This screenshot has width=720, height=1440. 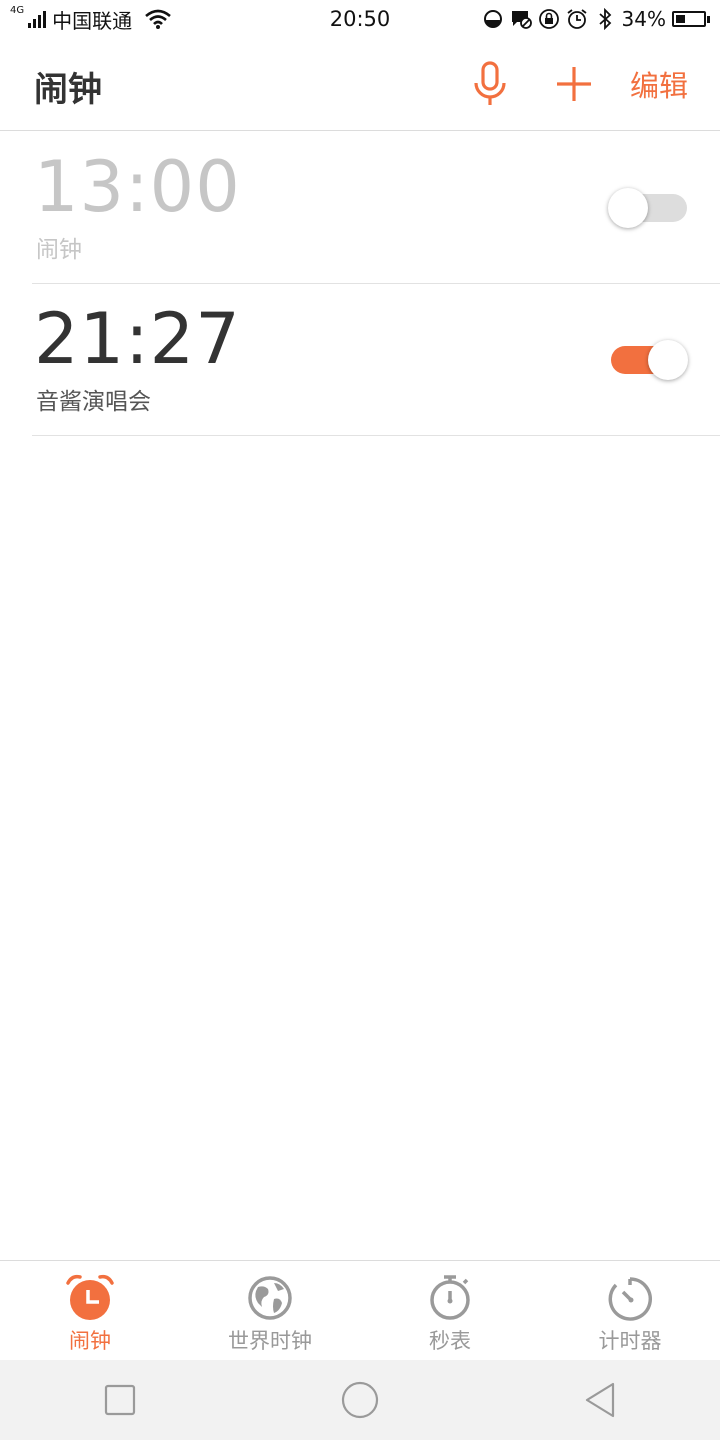 What do you see at coordinates (630, 1341) in the screenshot?
I see `tab-label: 计时器` at bounding box center [630, 1341].